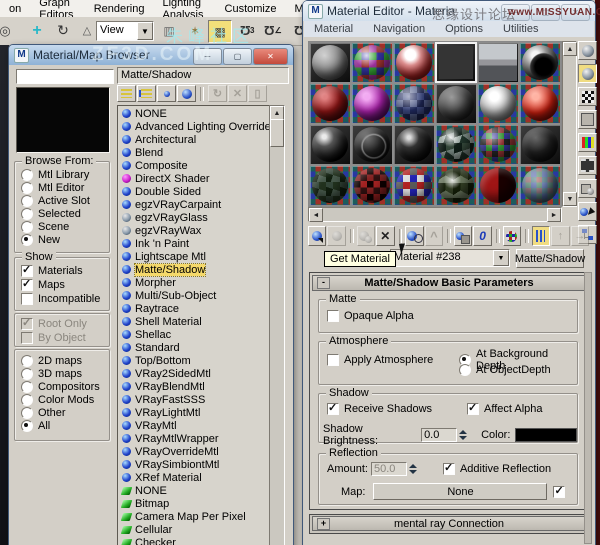 The width and height of the screenshot is (600, 545). I want to click on list-item-vraysimbiontmtl-27: VRaySimbiontMtl, so click(194, 464).